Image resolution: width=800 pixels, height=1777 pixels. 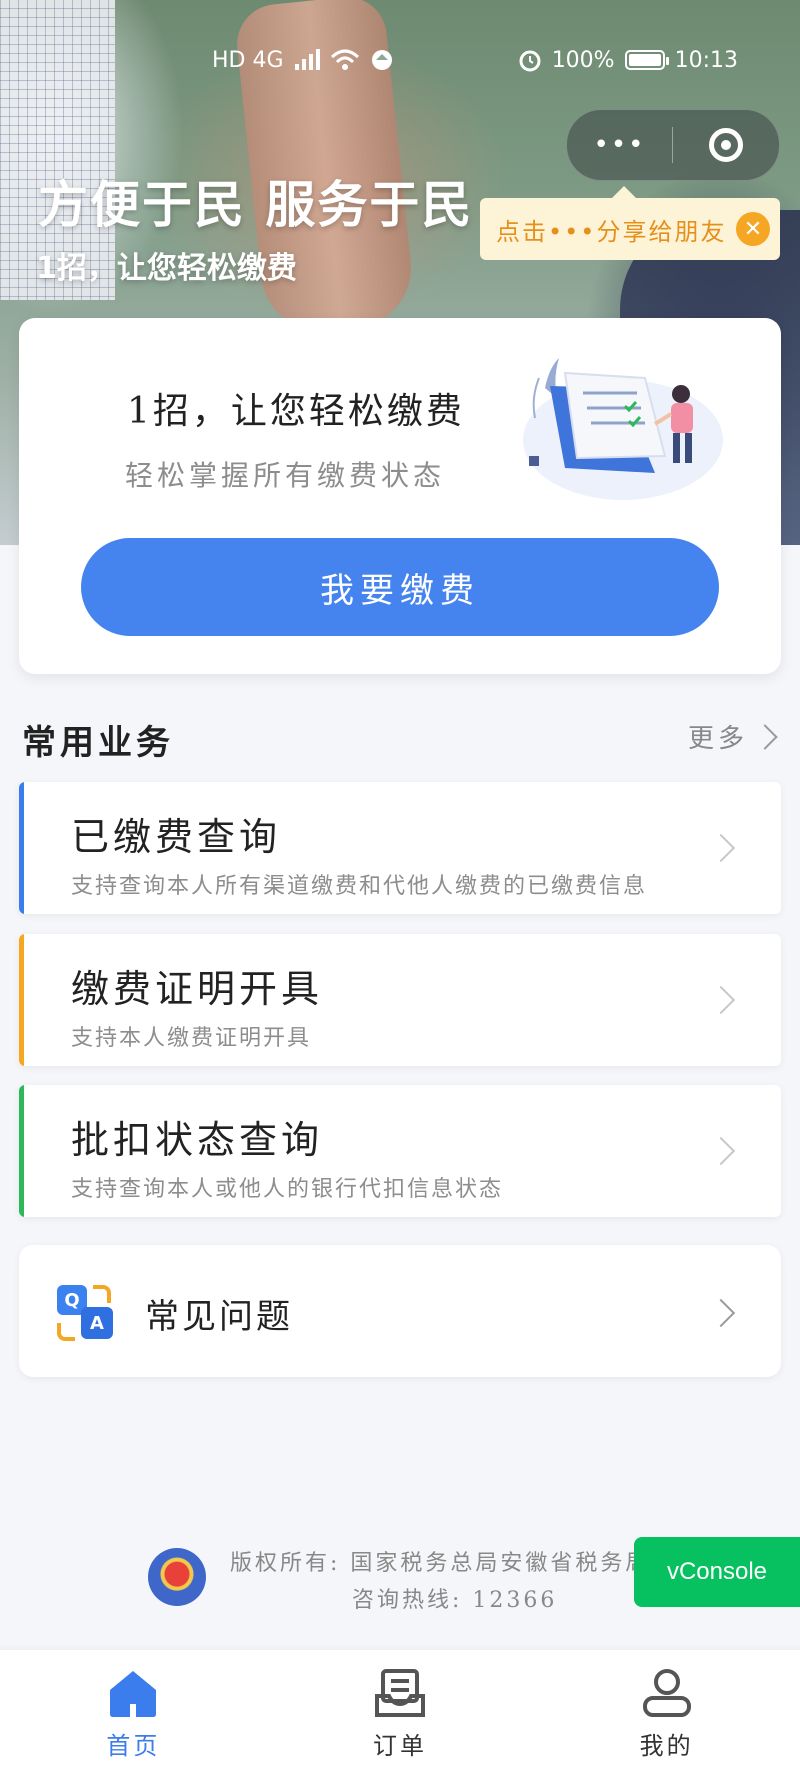 I want to click on close-icon: ✕, so click(x=753, y=229).